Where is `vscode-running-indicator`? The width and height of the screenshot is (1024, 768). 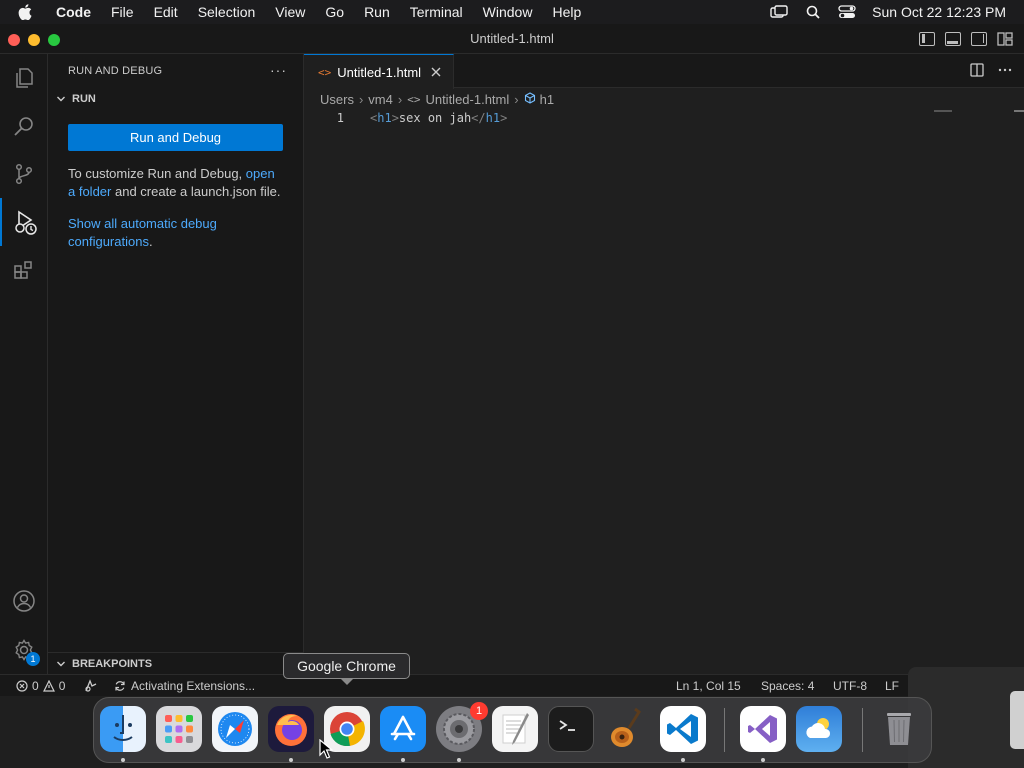 vscode-running-indicator is located at coordinates (683, 760).